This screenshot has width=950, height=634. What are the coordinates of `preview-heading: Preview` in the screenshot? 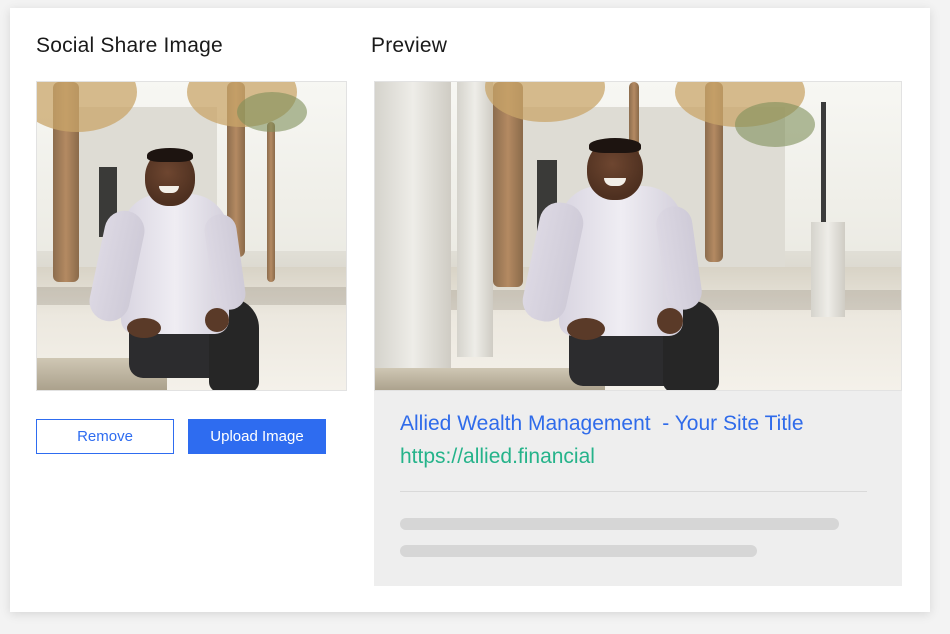 It's located at (409, 45).